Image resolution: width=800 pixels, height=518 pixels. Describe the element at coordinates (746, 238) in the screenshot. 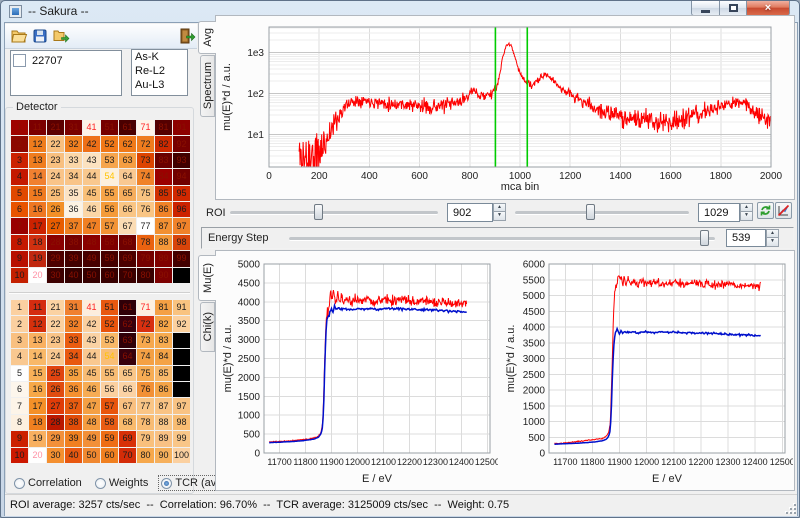

I see `energy-step-spinbox: 539` at that location.